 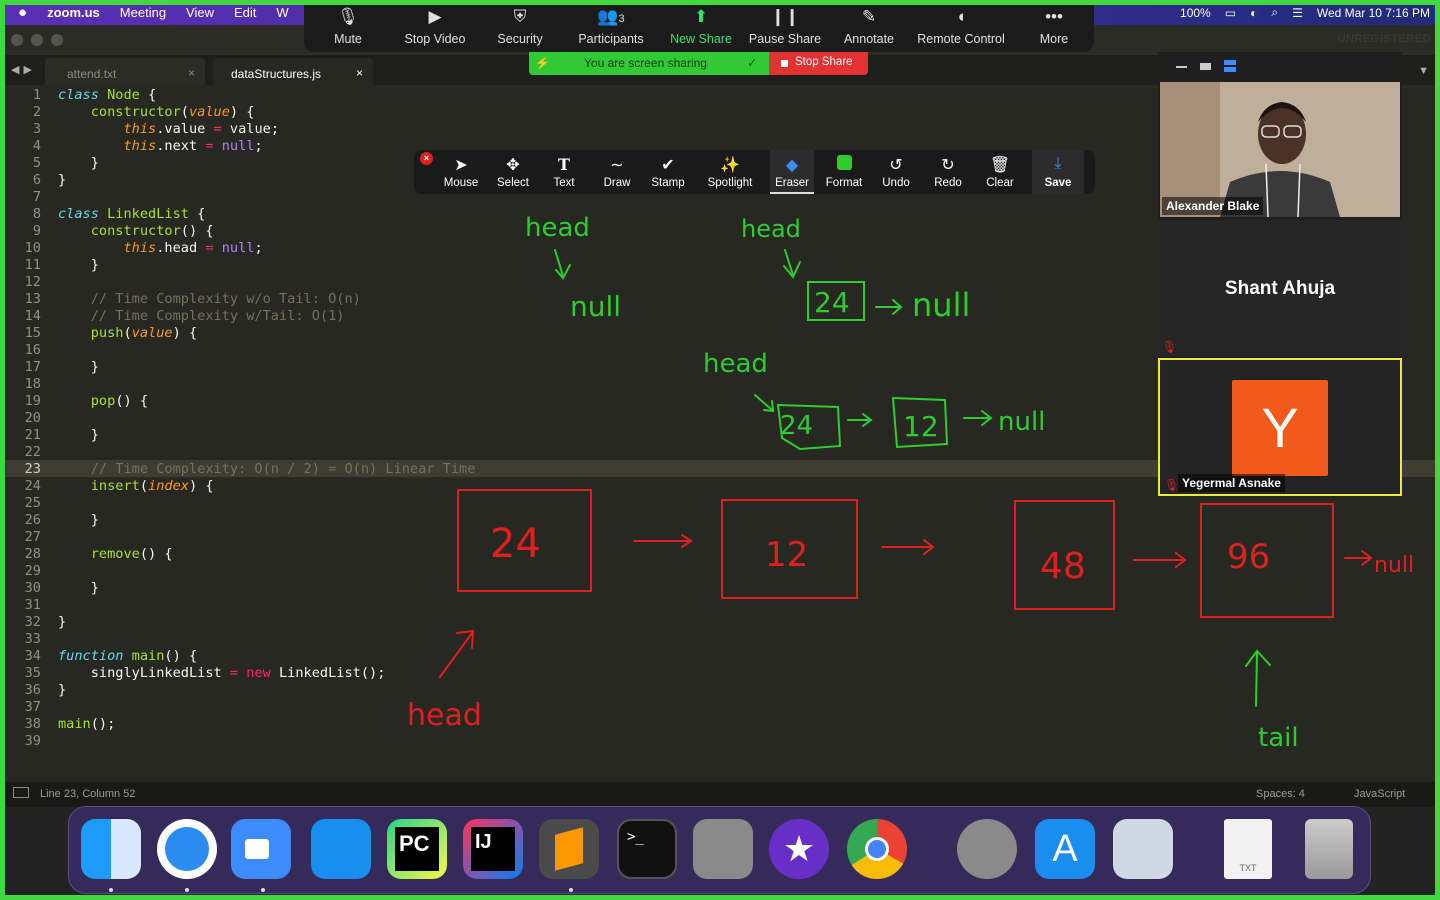 I want to click on text-tool: T Text, so click(x=564, y=172).